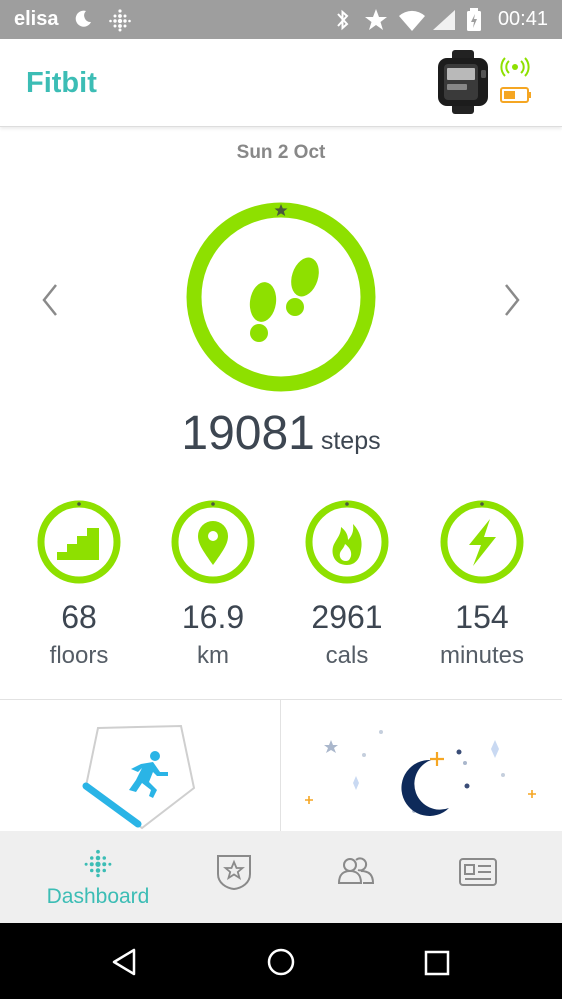 The image size is (562, 999). What do you see at coordinates (120, 20) in the screenshot?
I see `fitbit-notification-icon` at bounding box center [120, 20].